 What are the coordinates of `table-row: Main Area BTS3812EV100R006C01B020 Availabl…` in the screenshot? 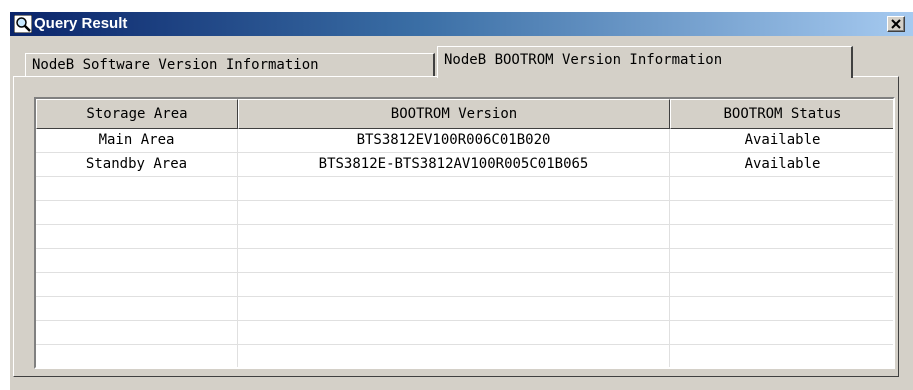 It's located at (464, 141).